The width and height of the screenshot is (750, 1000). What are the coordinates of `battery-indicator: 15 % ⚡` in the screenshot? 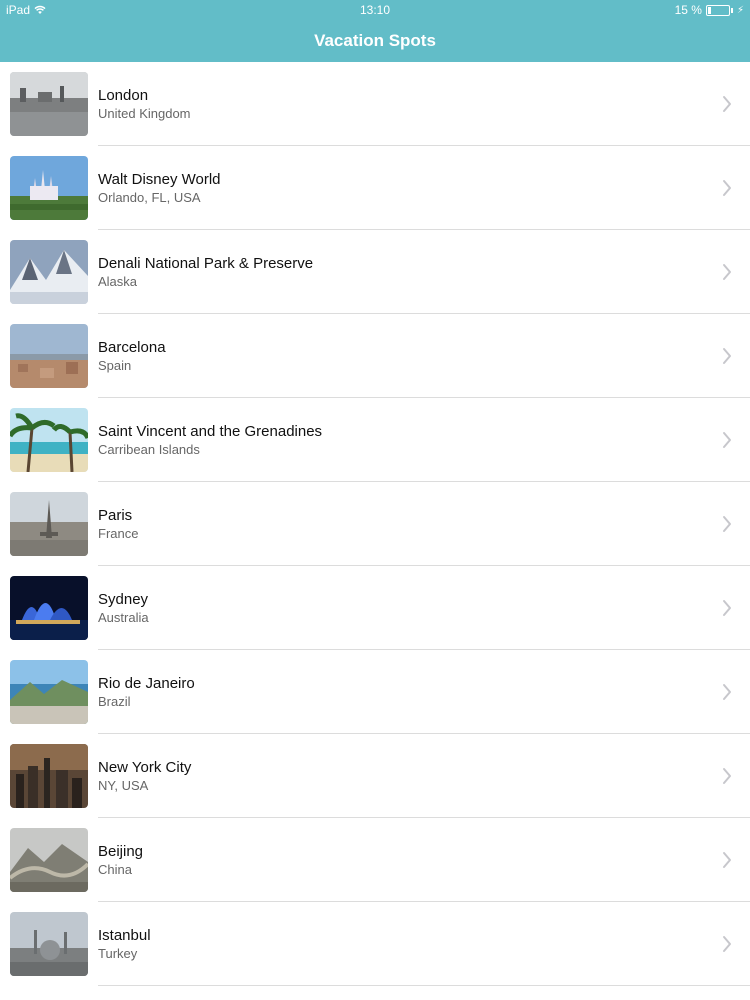 It's located at (709, 10).